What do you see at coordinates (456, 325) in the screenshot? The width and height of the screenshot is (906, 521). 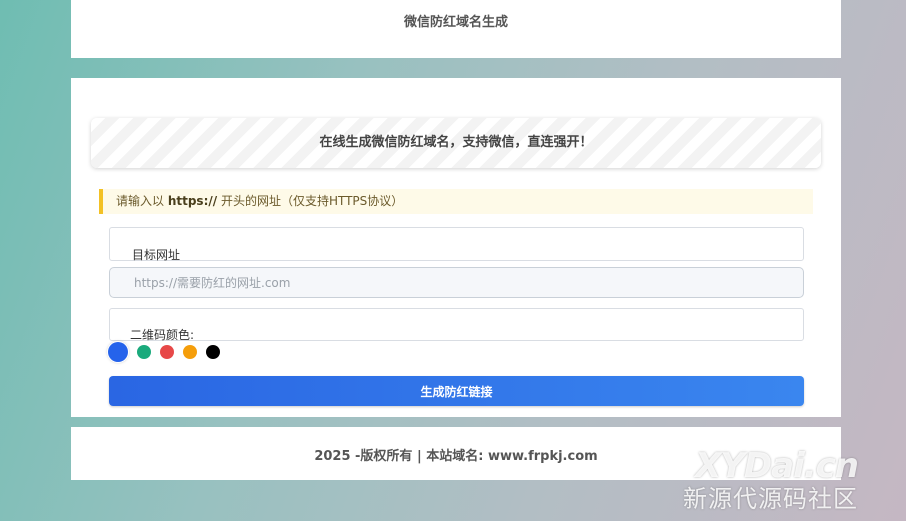 I see `qr-color-label-box: 二维码颜色:` at bounding box center [456, 325].